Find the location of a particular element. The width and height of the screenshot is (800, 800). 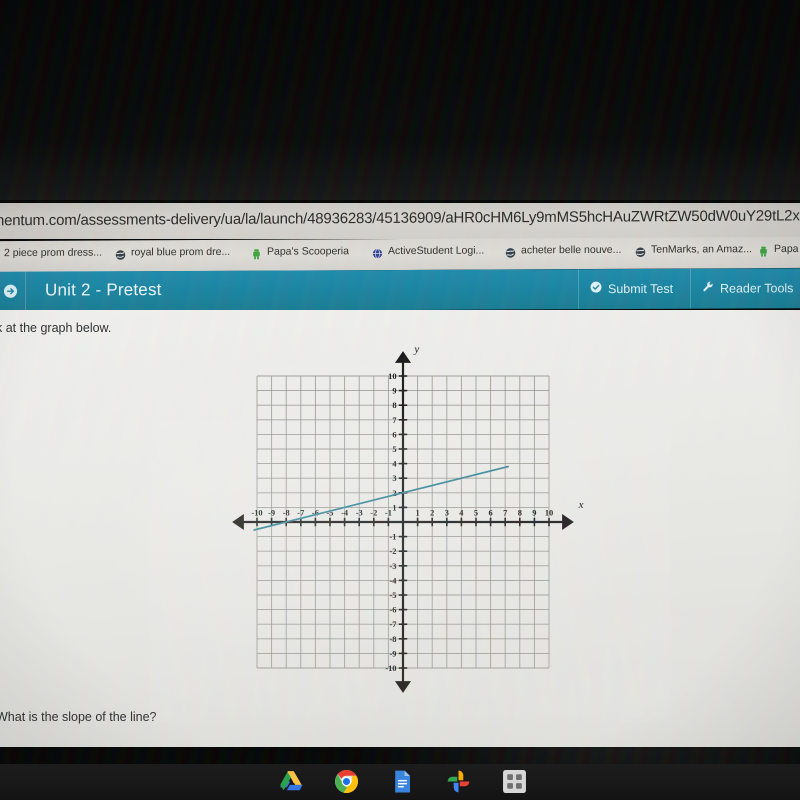

y-tick-label: 4 is located at coordinates (394, 464).